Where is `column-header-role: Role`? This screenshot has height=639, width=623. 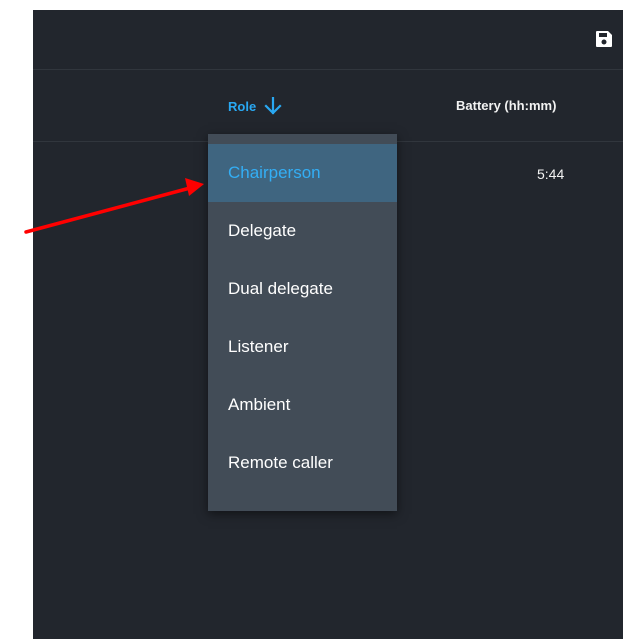
column-header-role: Role is located at coordinates (255, 106).